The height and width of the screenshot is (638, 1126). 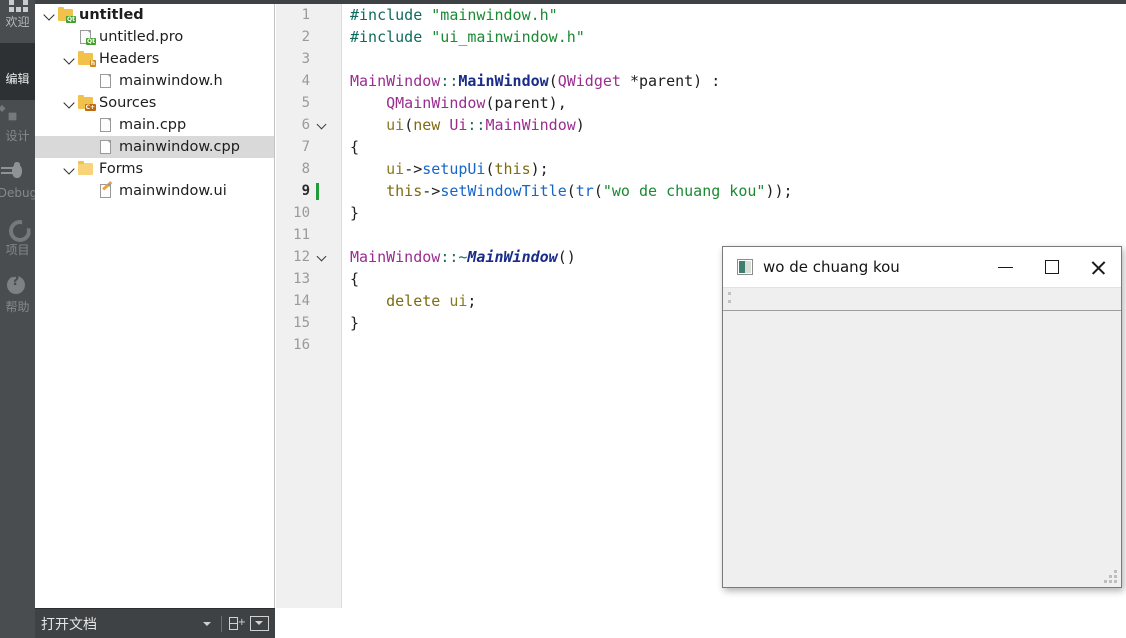 I want to click on tree-item-sources: C+ Sources, so click(x=154, y=103).